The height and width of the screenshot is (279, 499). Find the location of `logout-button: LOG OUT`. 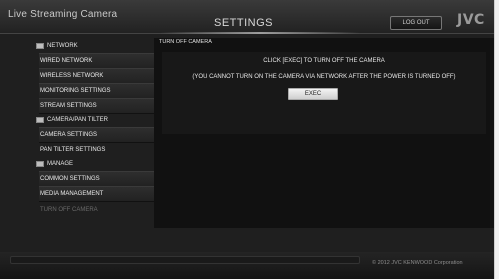

logout-button: LOG OUT is located at coordinates (416, 23).